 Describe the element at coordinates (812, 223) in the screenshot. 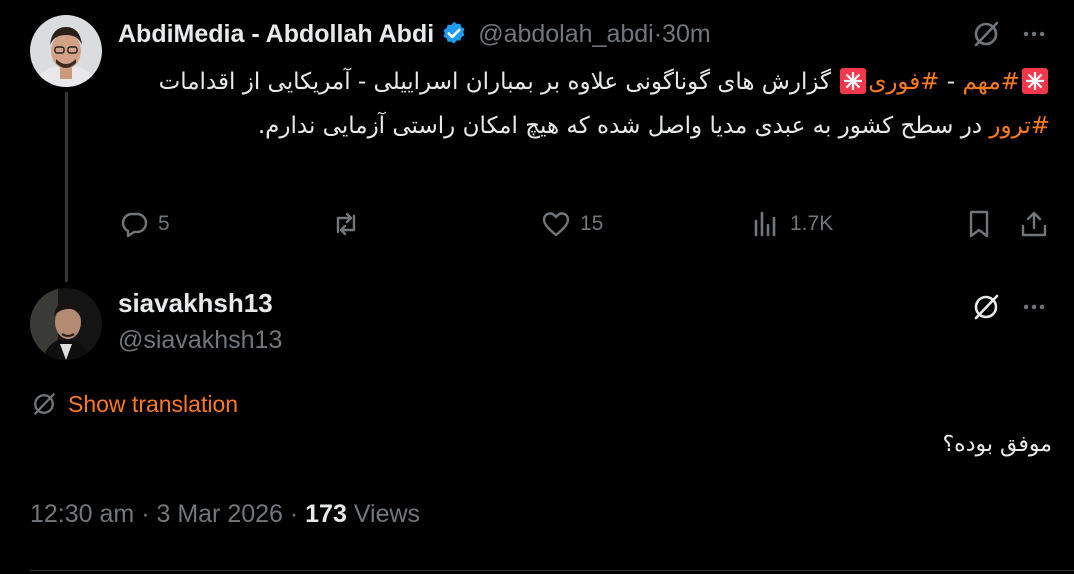

I see `views-count: 1.7K` at that location.